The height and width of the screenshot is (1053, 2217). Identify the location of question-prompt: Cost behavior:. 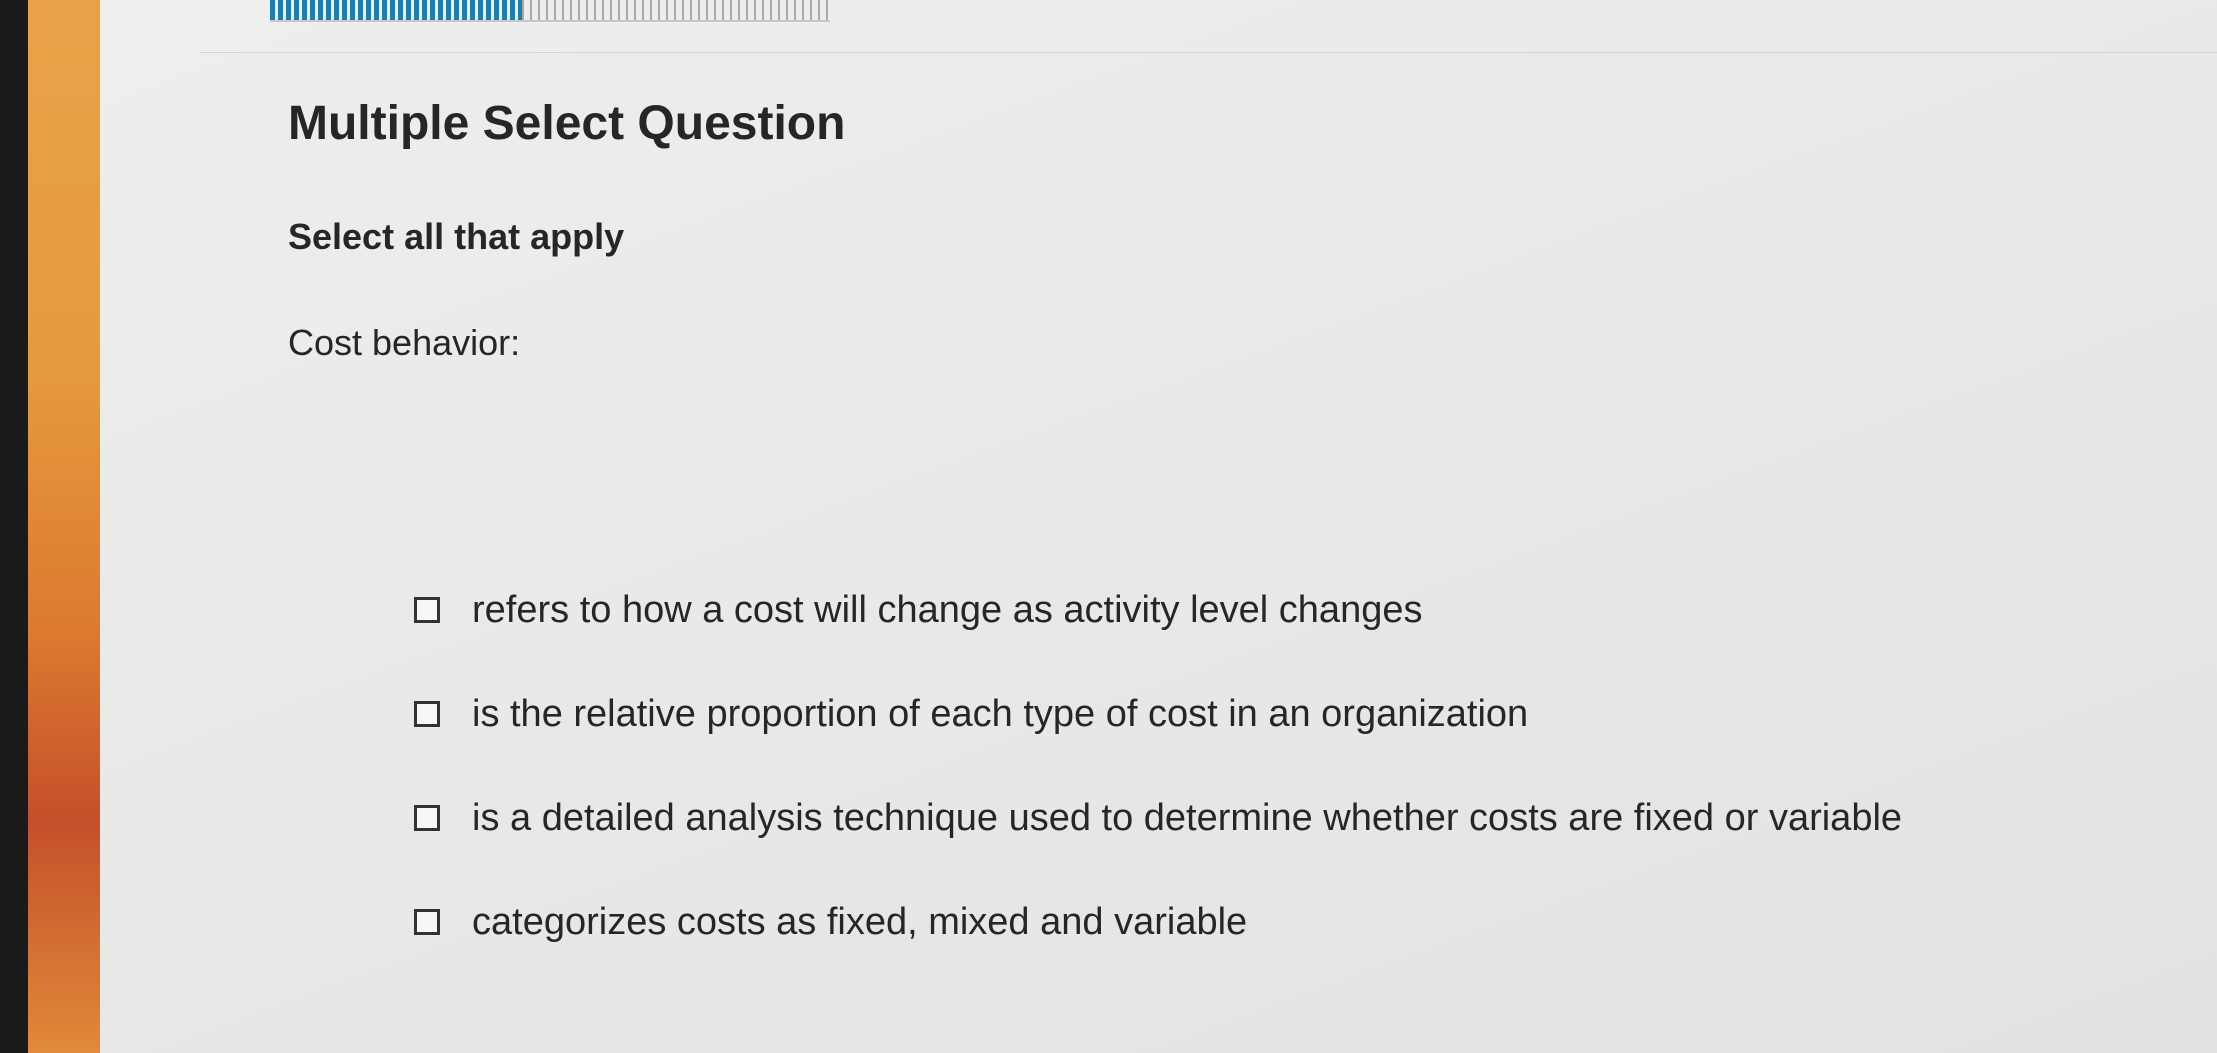
(404, 342).